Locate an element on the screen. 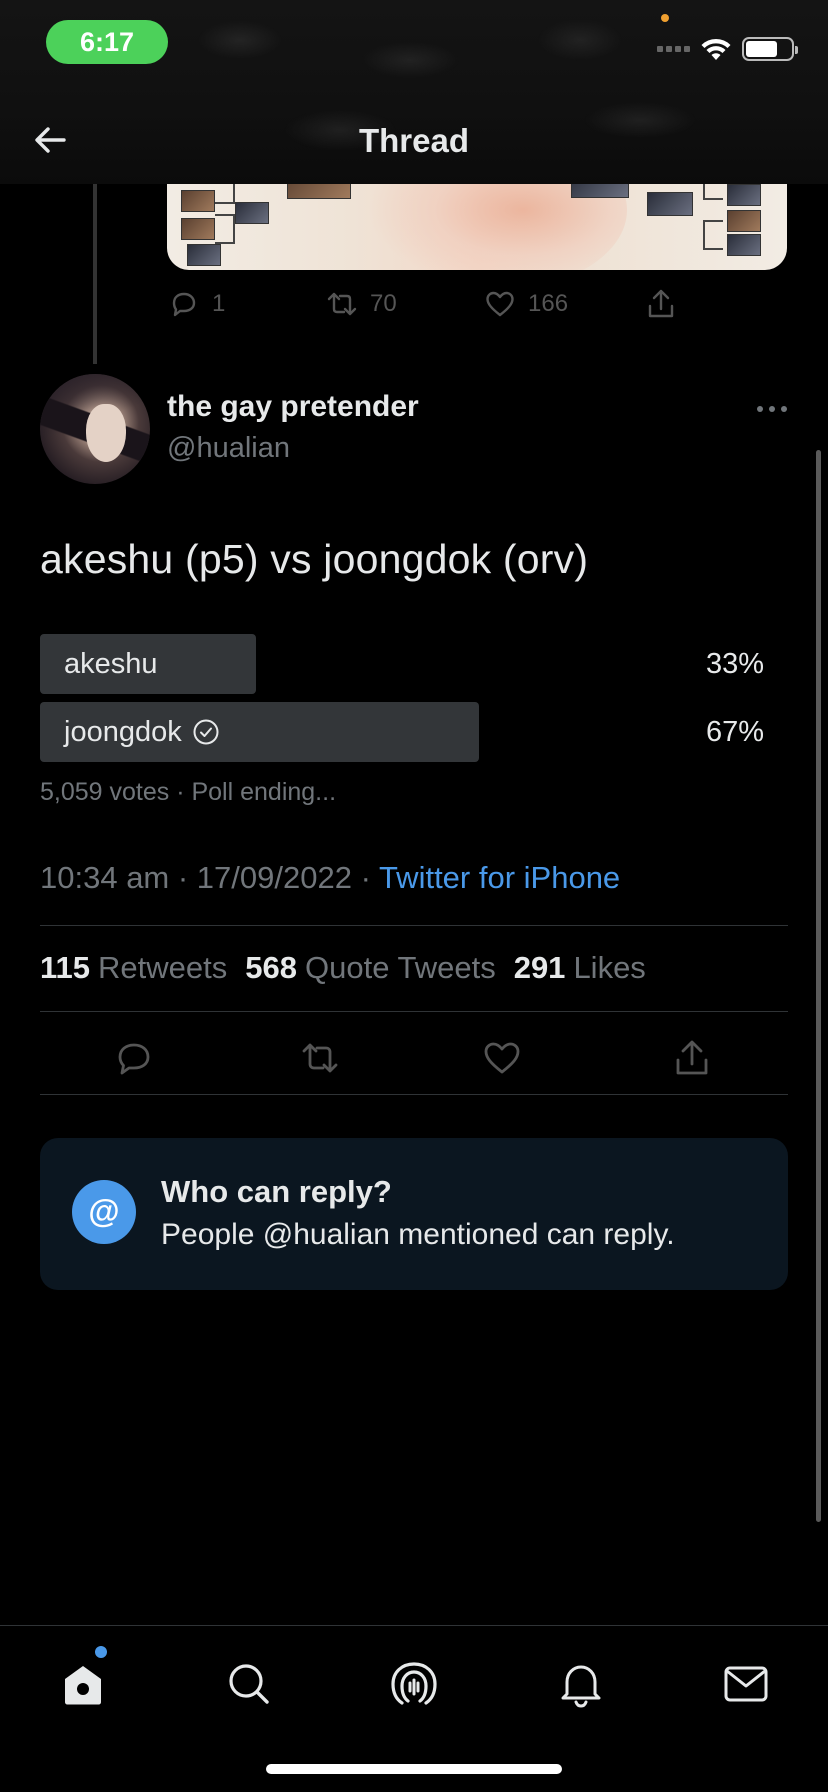 This screenshot has height=1792, width=828. poll-option-percent: 67% is located at coordinates (734, 732).